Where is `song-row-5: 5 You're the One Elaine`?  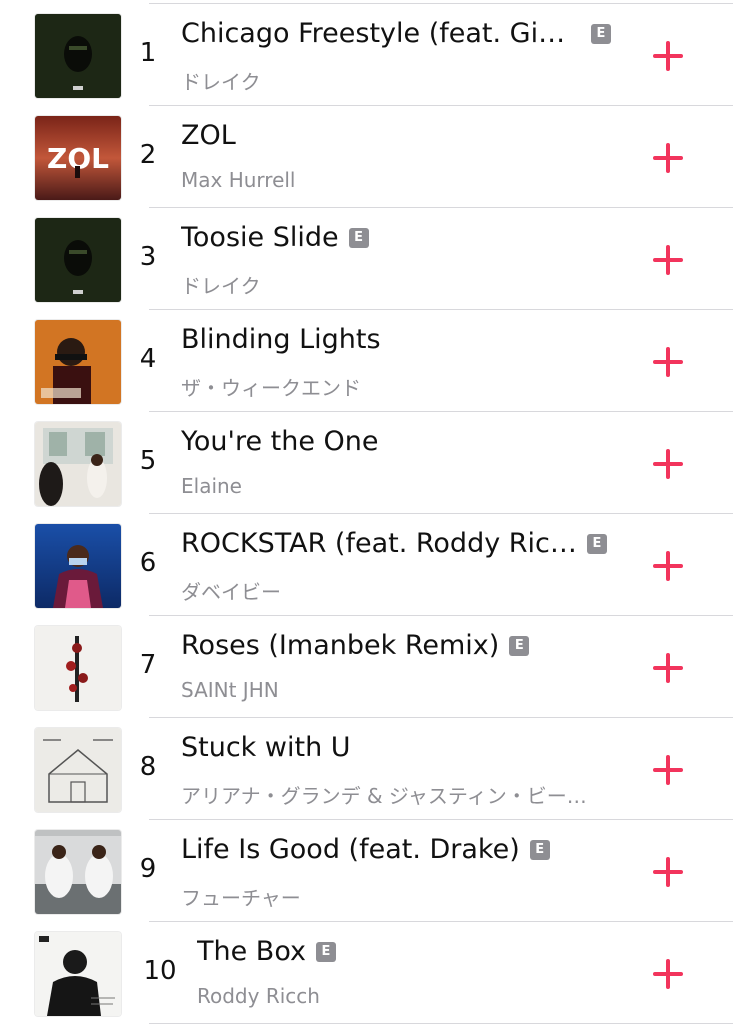
song-row-5: 5 You're the One Elaine is located at coordinates (366, 463).